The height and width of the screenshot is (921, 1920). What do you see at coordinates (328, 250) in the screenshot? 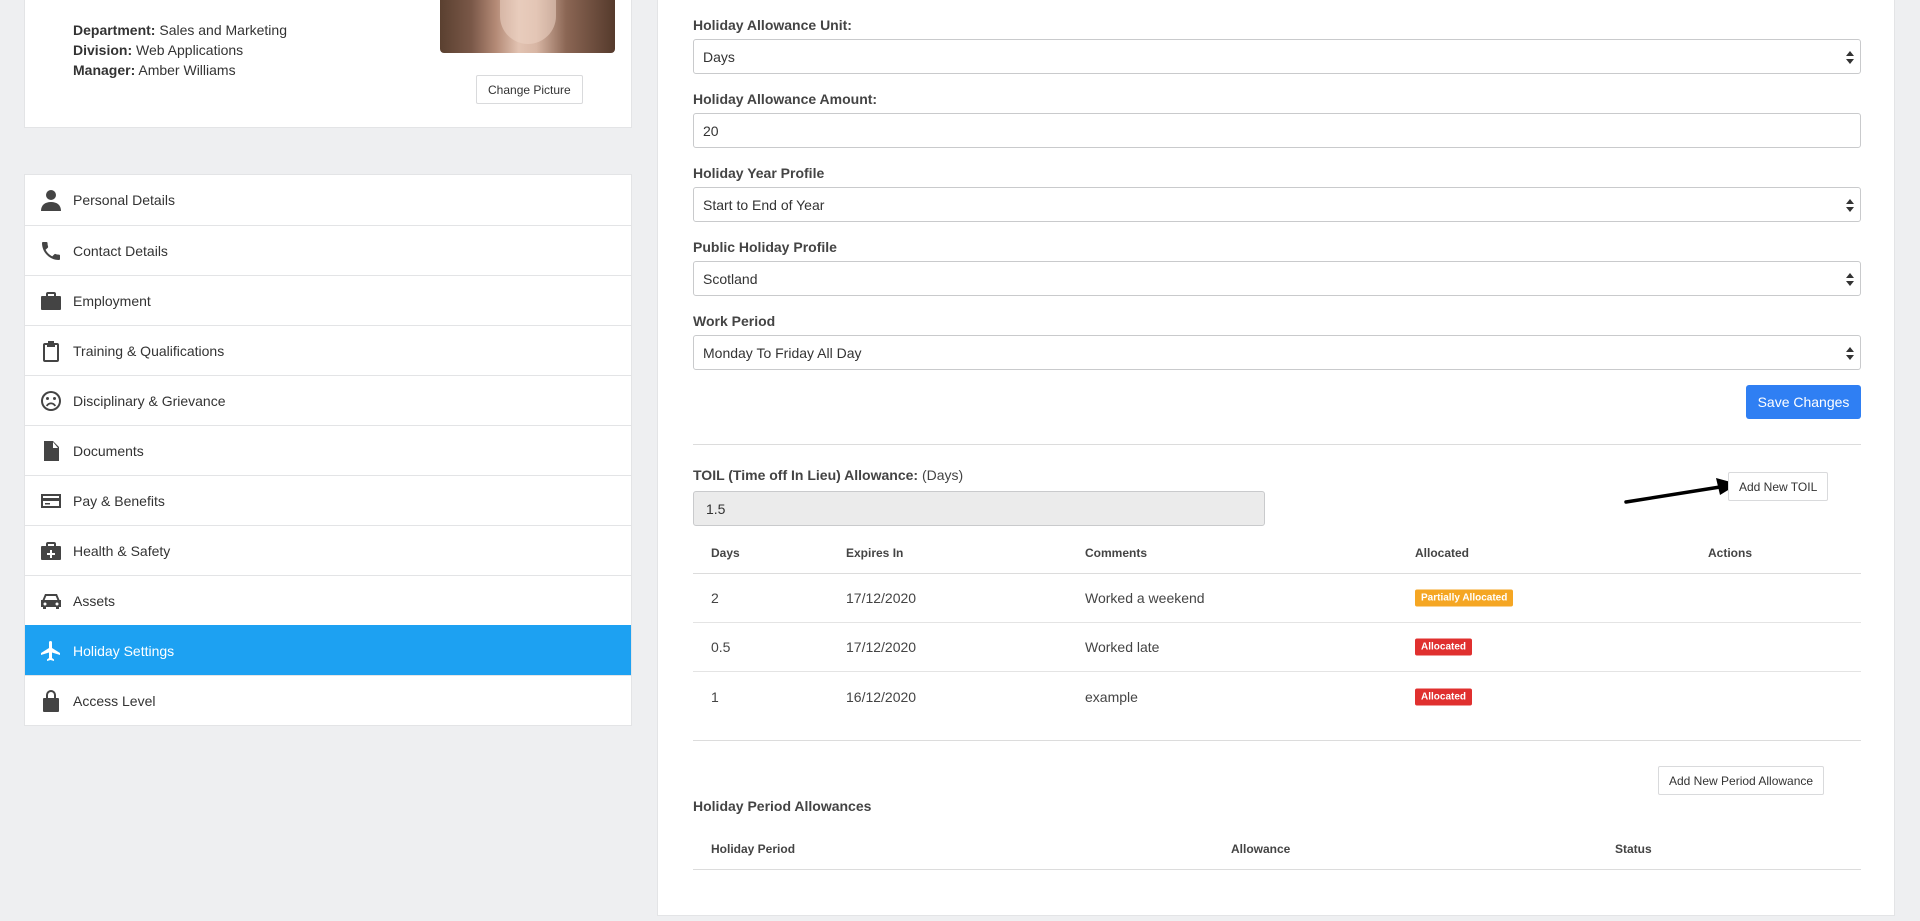
I see `sidebar-item-contact-details: Contact Details` at bounding box center [328, 250].